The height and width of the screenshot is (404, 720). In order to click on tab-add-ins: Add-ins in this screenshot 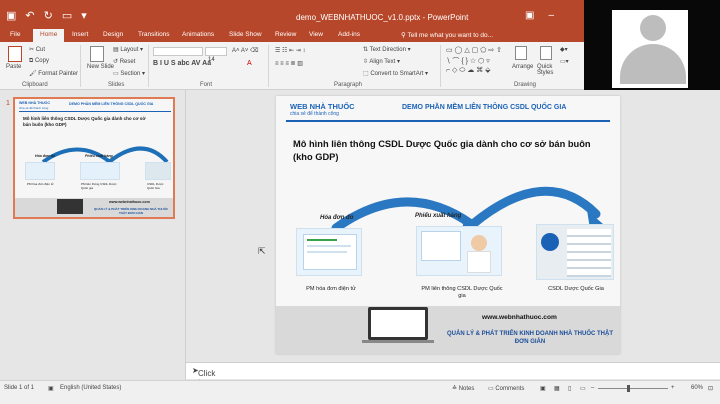, I will do `click(349, 34)`.